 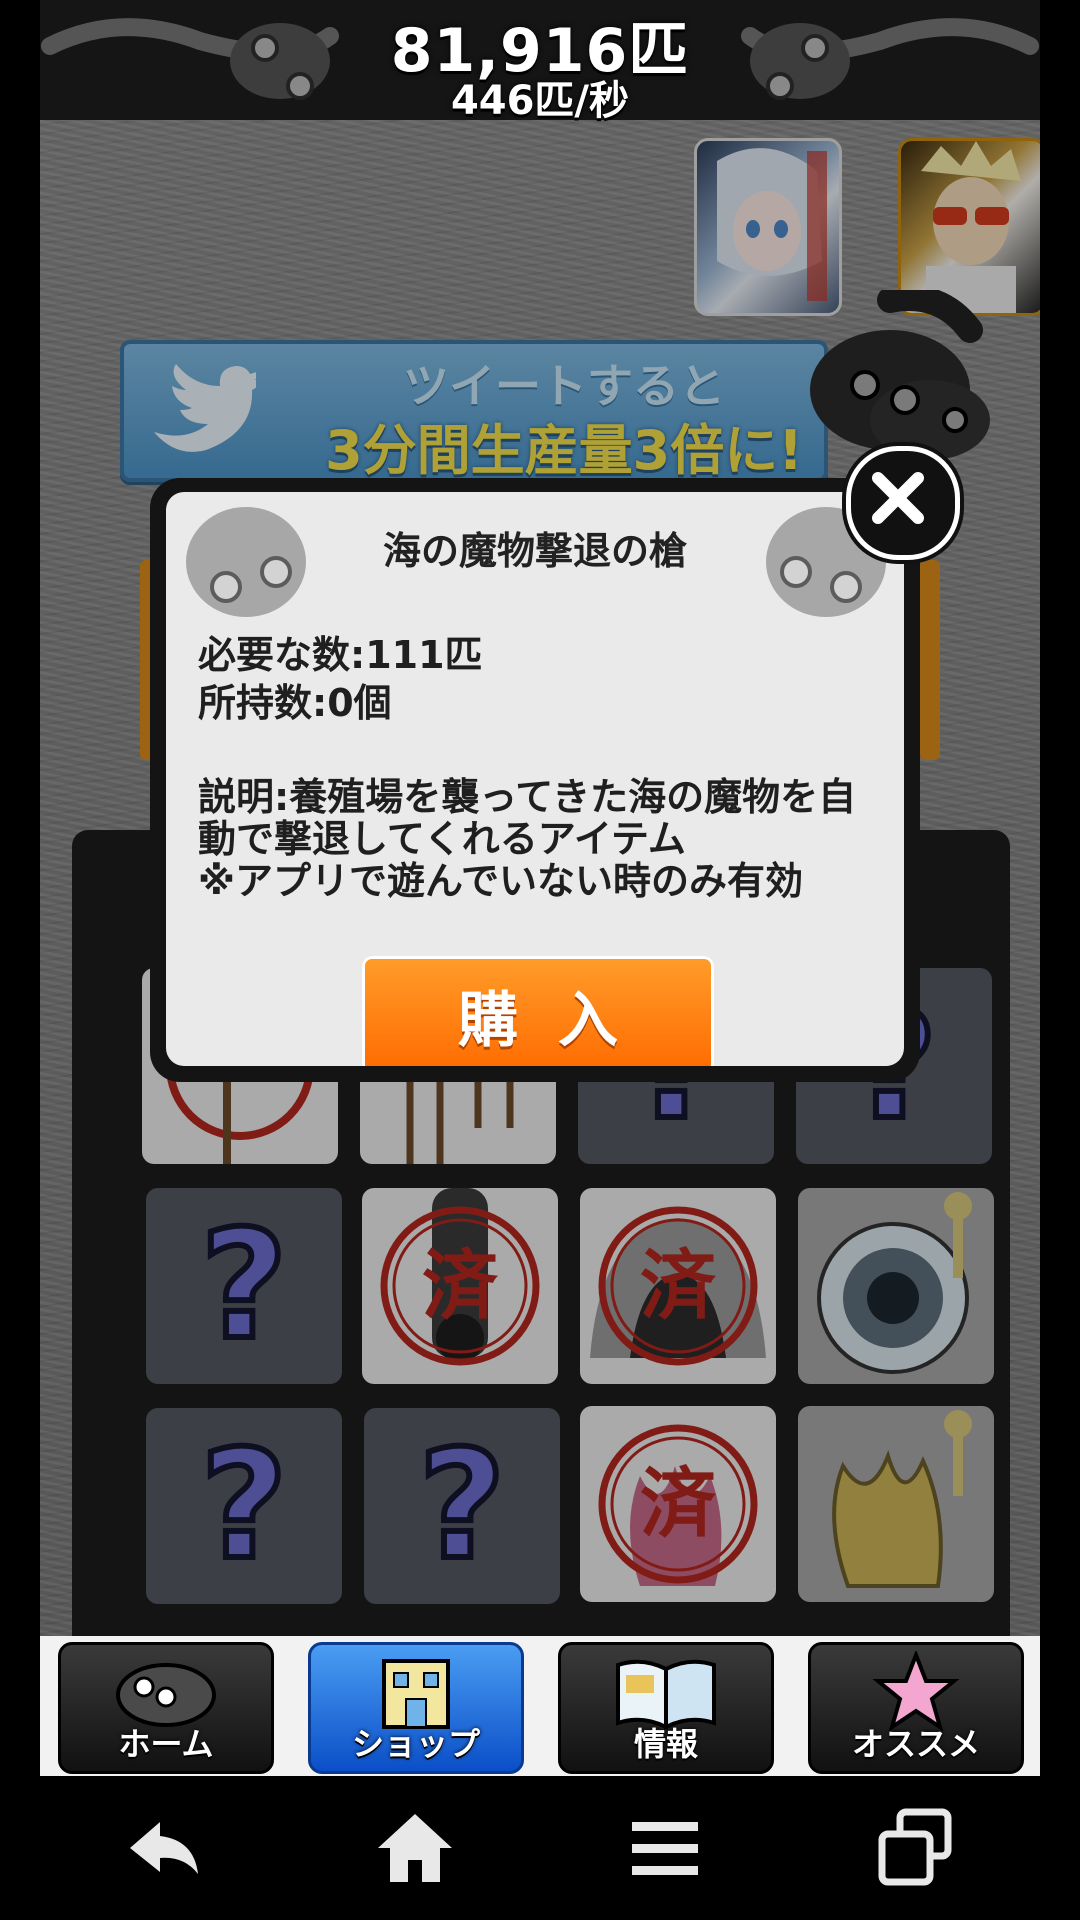 What do you see at coordinates (538, 1011) in the screenshot?
I see `buy-button: 購入` at bounding box center [538, 1011].